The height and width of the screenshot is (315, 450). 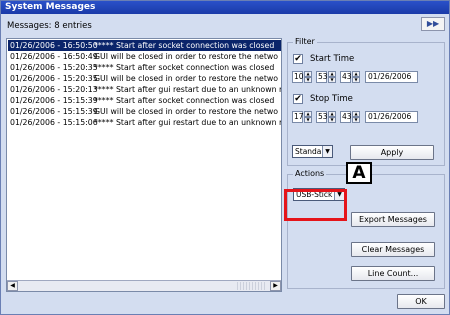 What do you see at coordinates (12, 286) in the screenshot?
I see `scroll-left-icon: ◀` at bounding box center [12, 286].